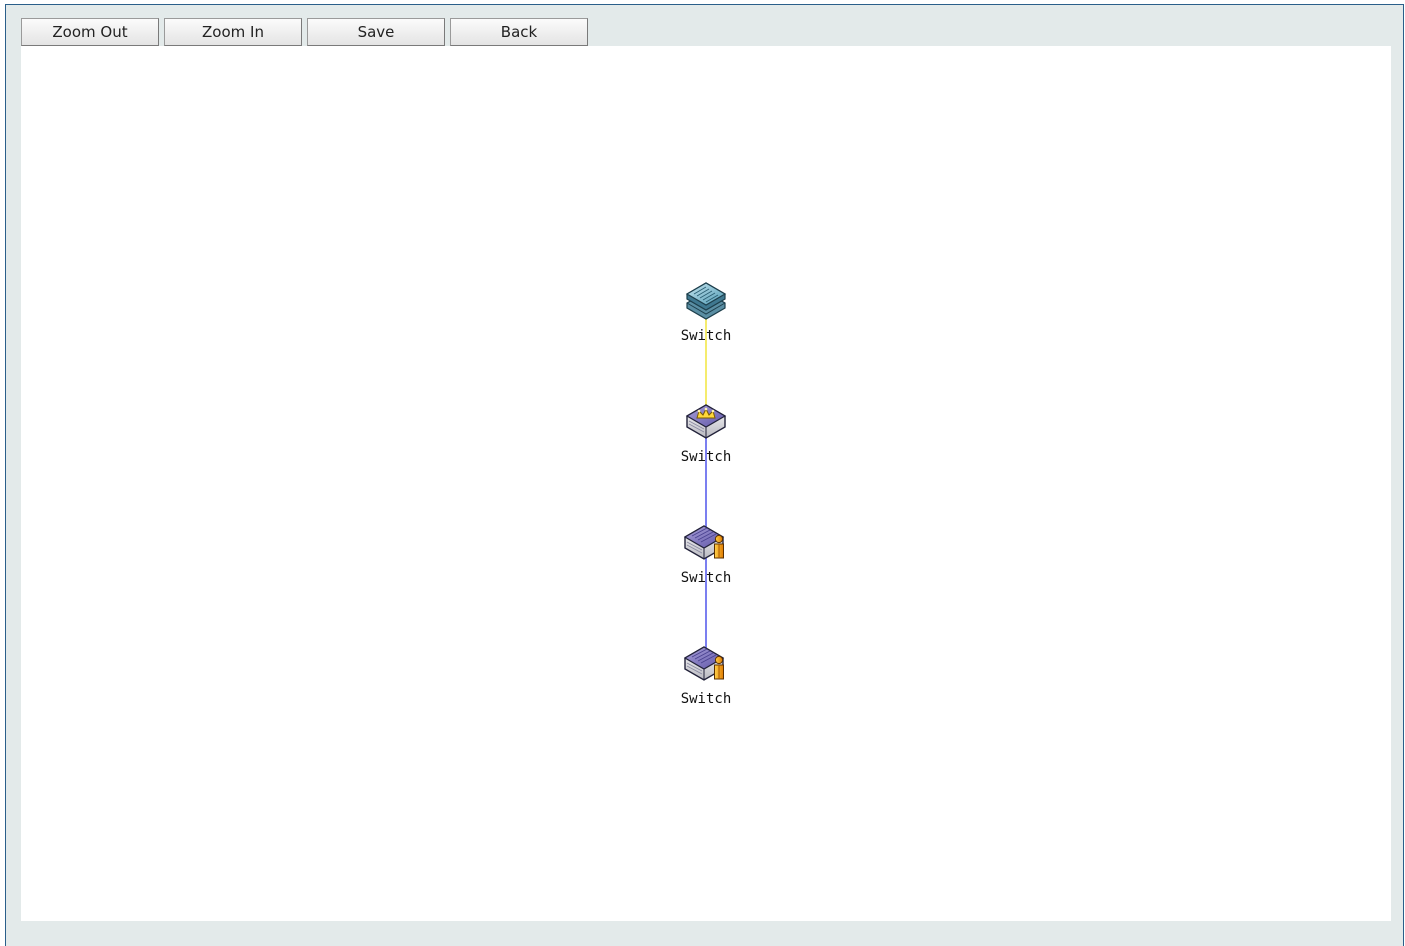 The height and width of the screenshot is (946, 1405). Describe the element at coordinates (90, 32) in the screenshot. I see `zoom-out-button: Zoom Out` at that location.